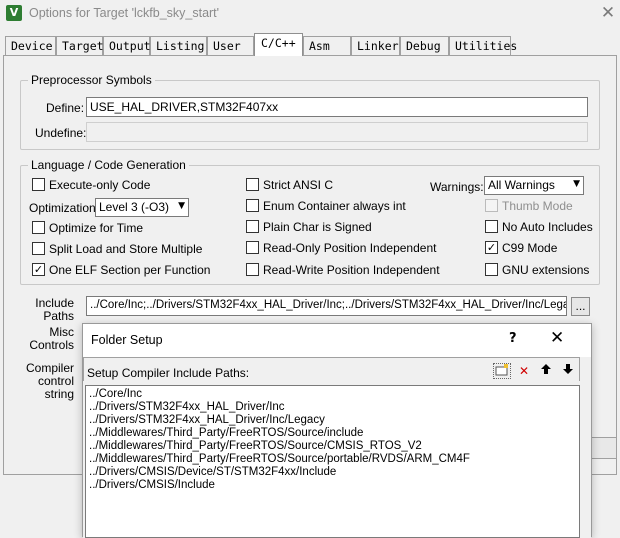 This screenshot has height=538, width=620. Describe the element at coordinates (124, 13) in the screenshot. I see `window-title: Options for Target 'lckfb_sky_start'` at that location.